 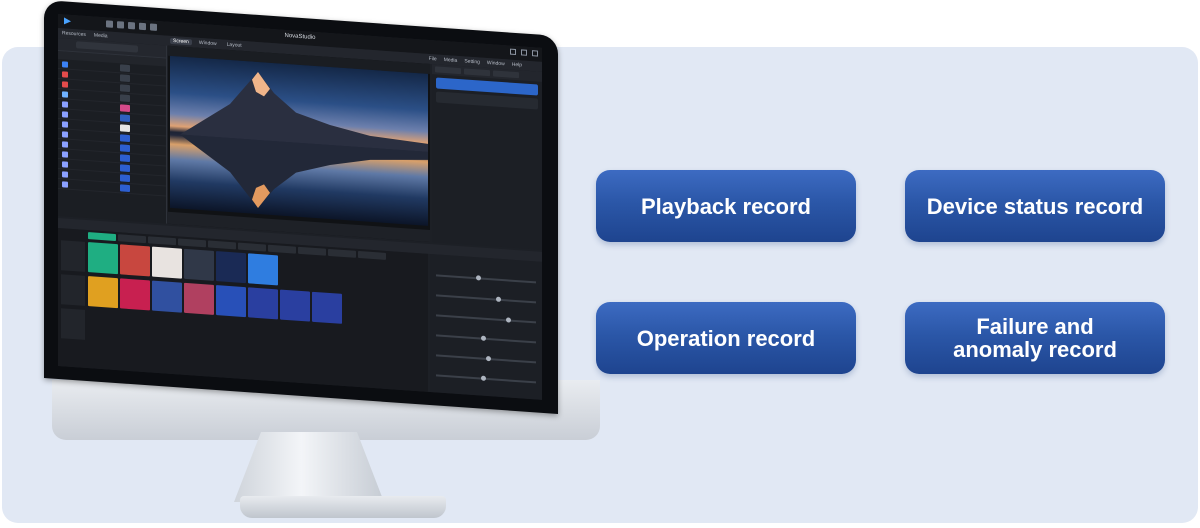 What do you see at coordinates (208, 44) in the screenshot?
I see `tab-window: Window` at bounding box center [208, 44].